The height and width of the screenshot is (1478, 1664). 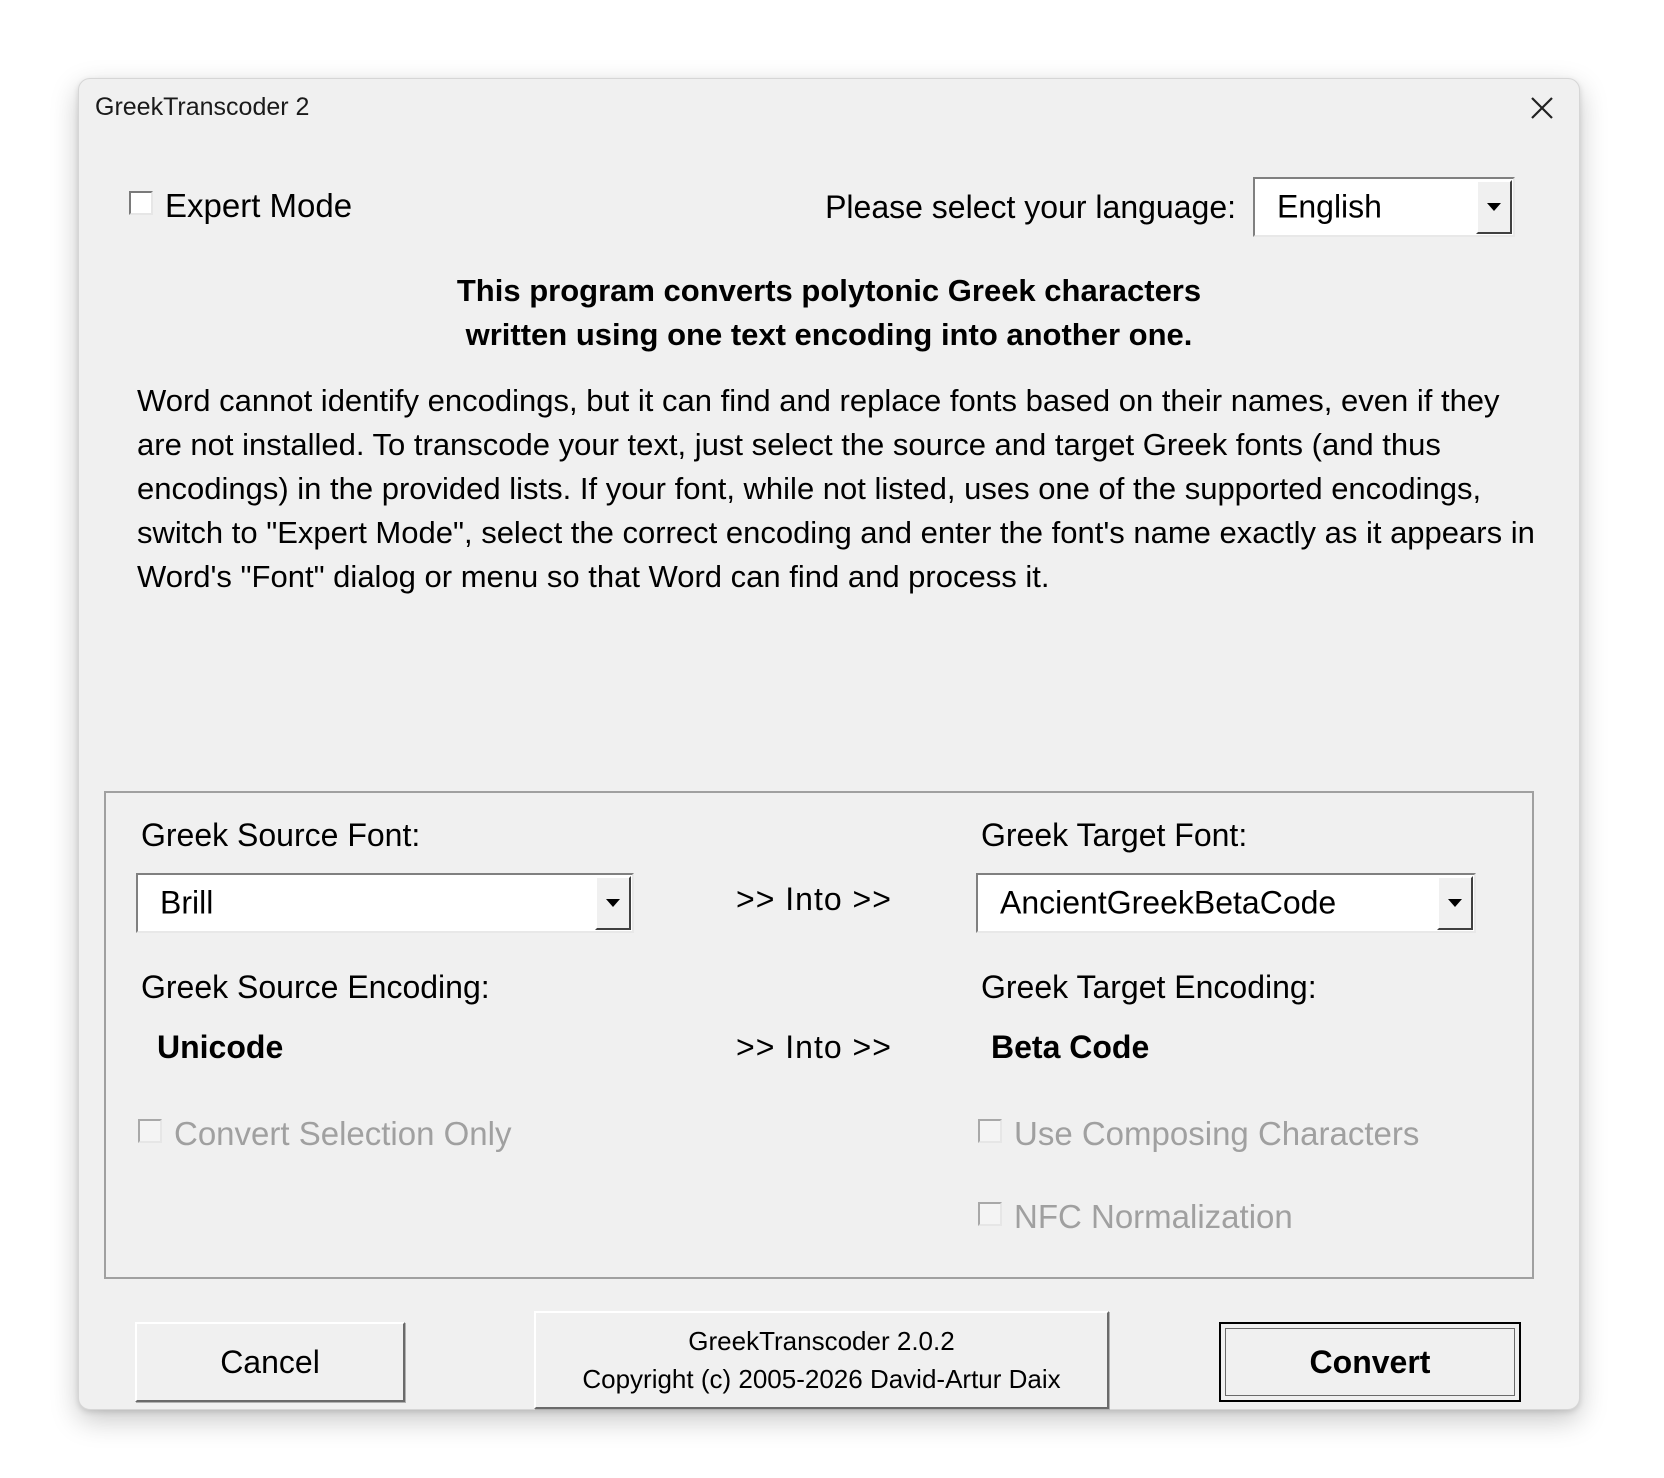 I want to click on expert-mode-label: Expert Mode, so click(x=259, y=205).